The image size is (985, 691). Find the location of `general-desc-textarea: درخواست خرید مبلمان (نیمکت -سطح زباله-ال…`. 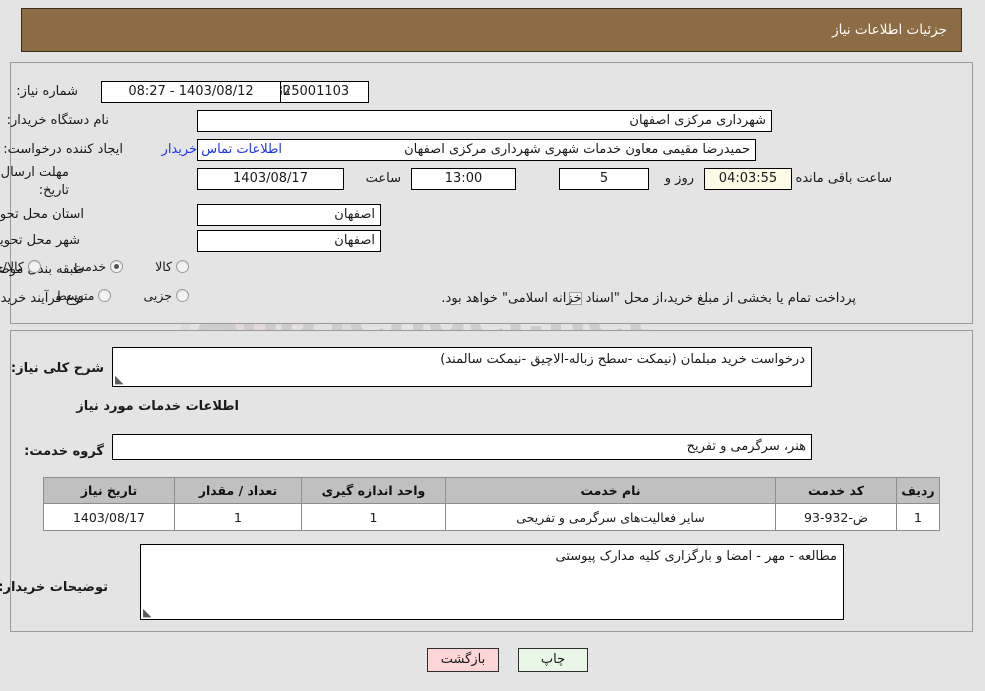

general-desc-textarea: درخواست خرید مبلمان (نیمکت -سطح زباله-ال… is located at coordinates (463, 367).